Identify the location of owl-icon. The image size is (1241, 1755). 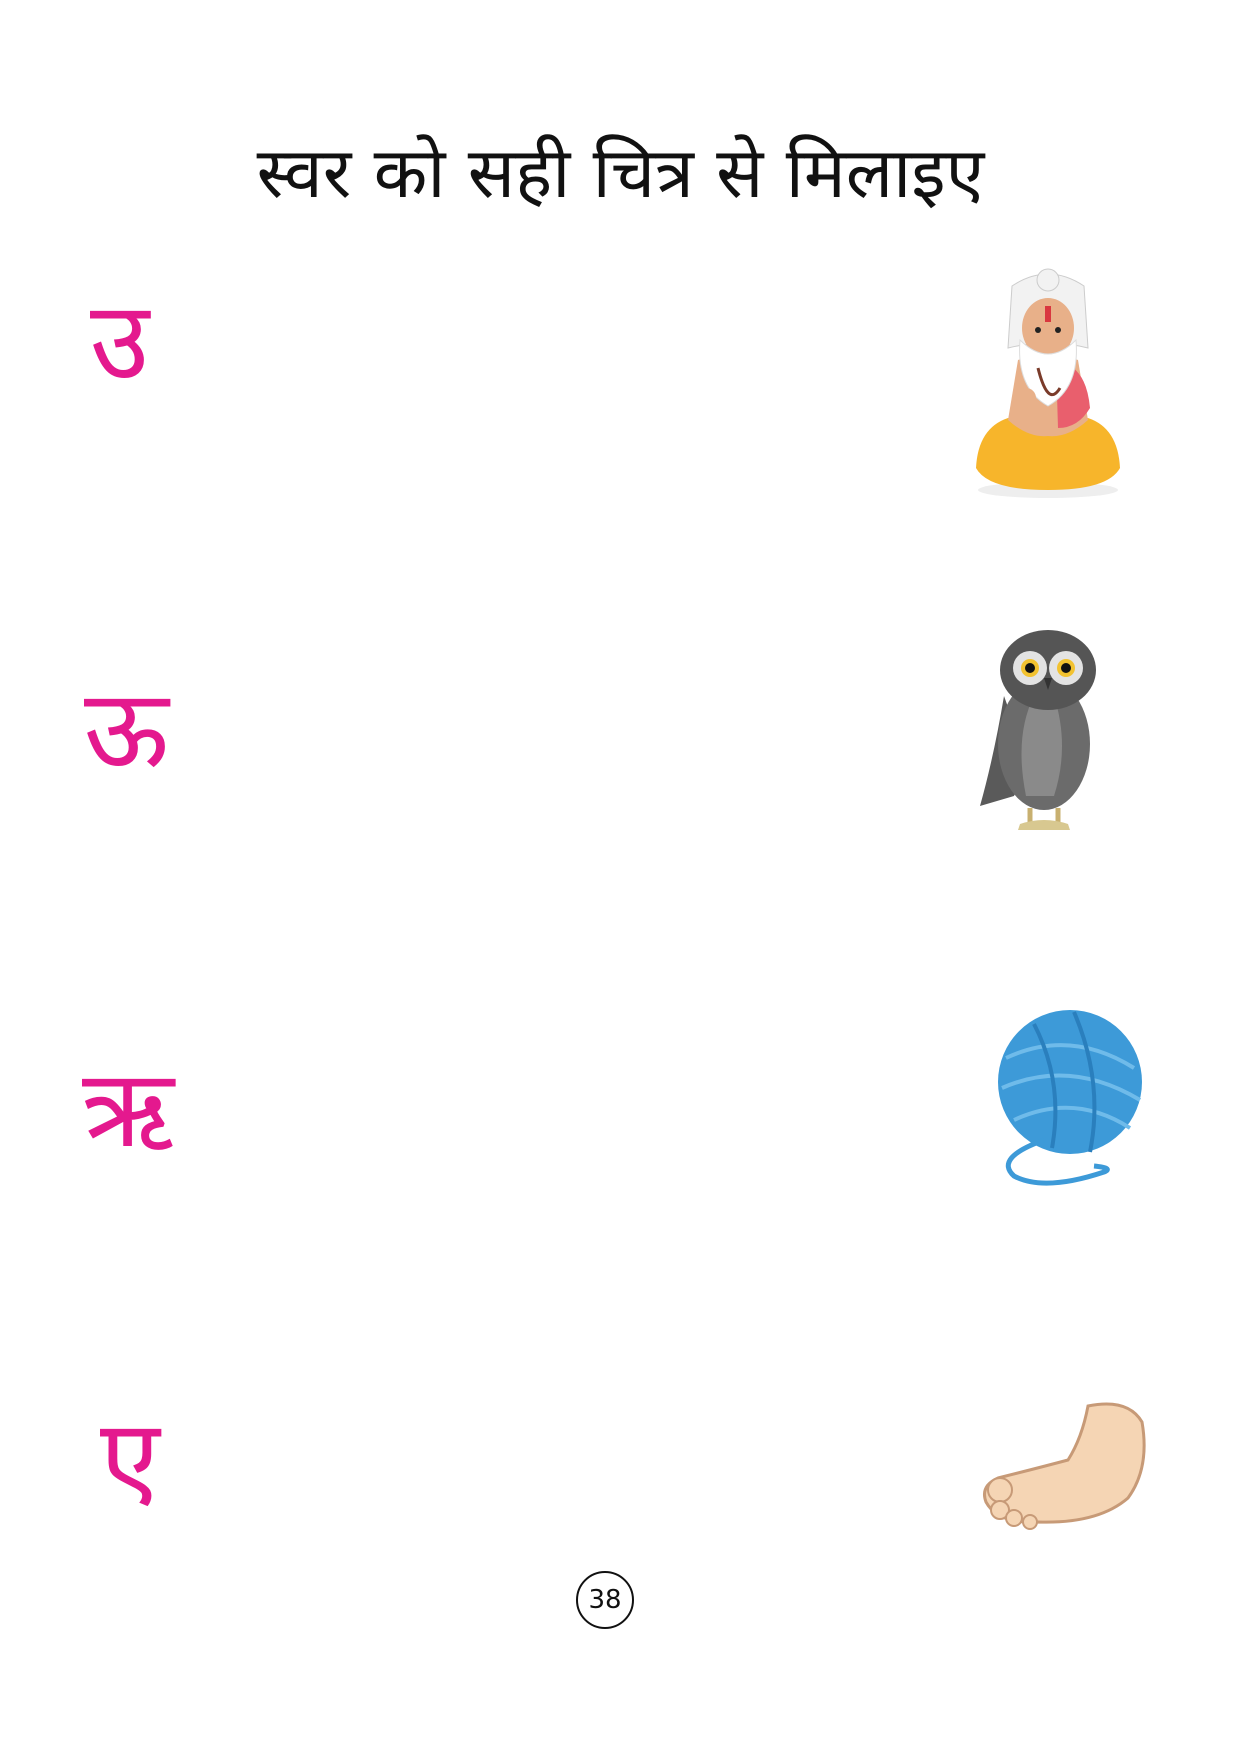
(1038, 730).